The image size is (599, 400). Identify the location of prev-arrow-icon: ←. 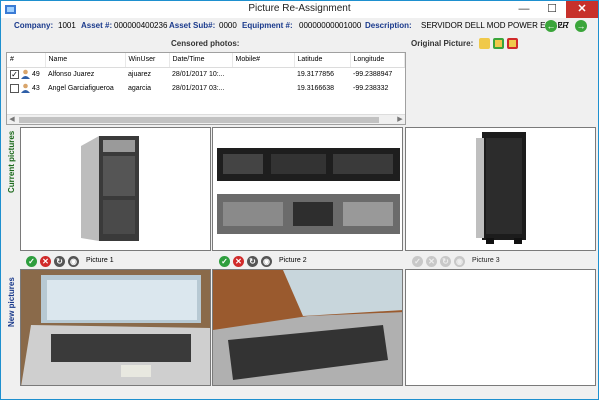
(551, 26).